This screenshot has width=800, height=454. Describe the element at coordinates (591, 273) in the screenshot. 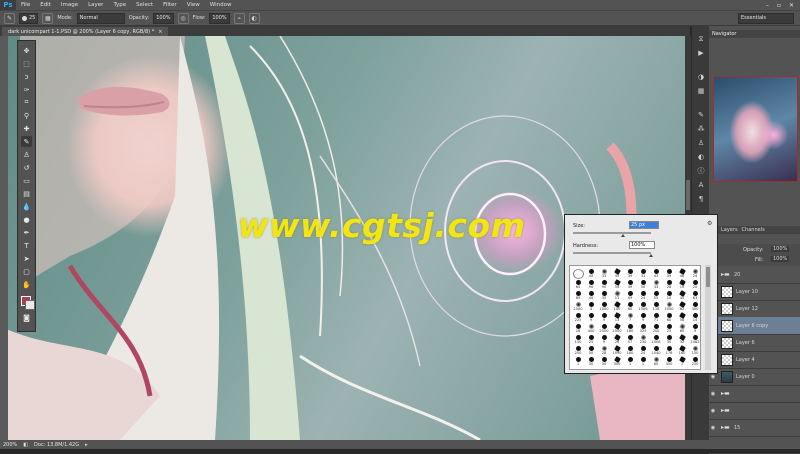

I see `brush-preset: 45` at that location.